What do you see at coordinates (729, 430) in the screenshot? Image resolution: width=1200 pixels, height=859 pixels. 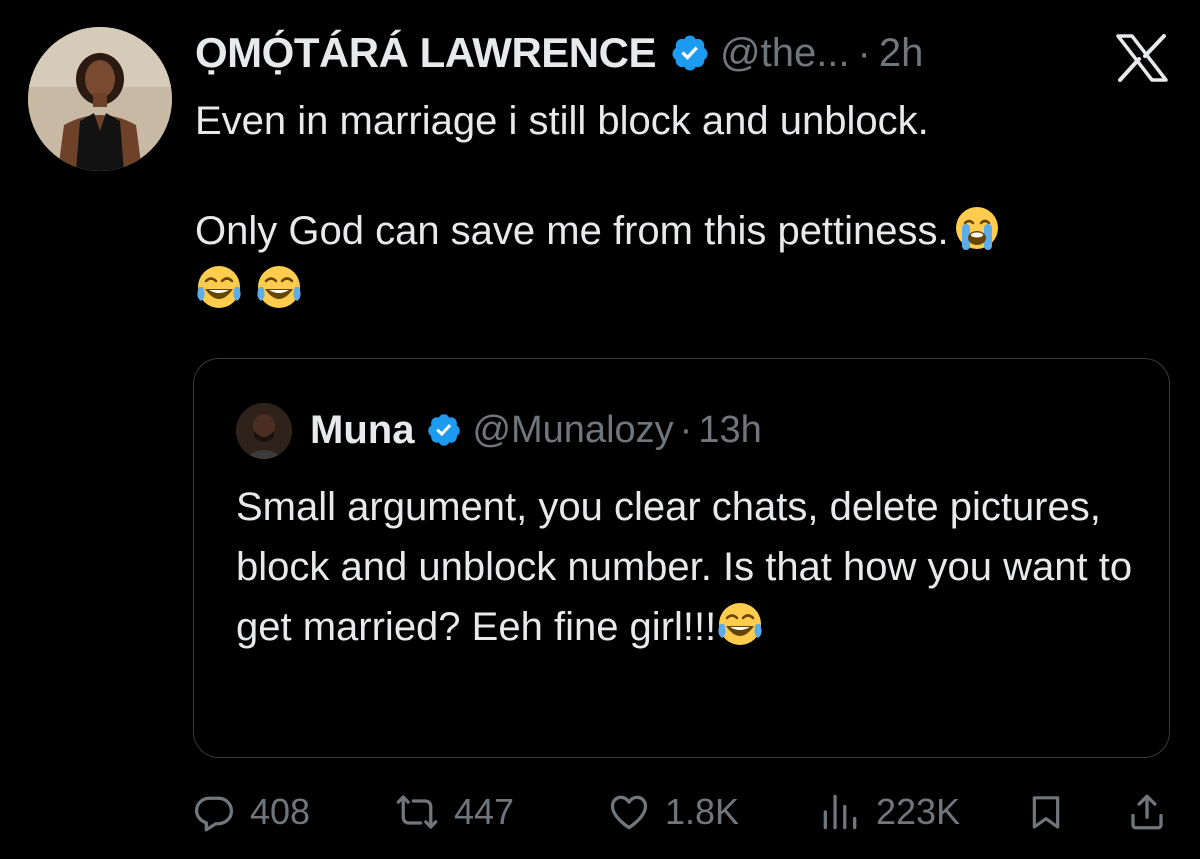 I see `quoted-tweet-time: 13h` at bounding box center [729, 430].